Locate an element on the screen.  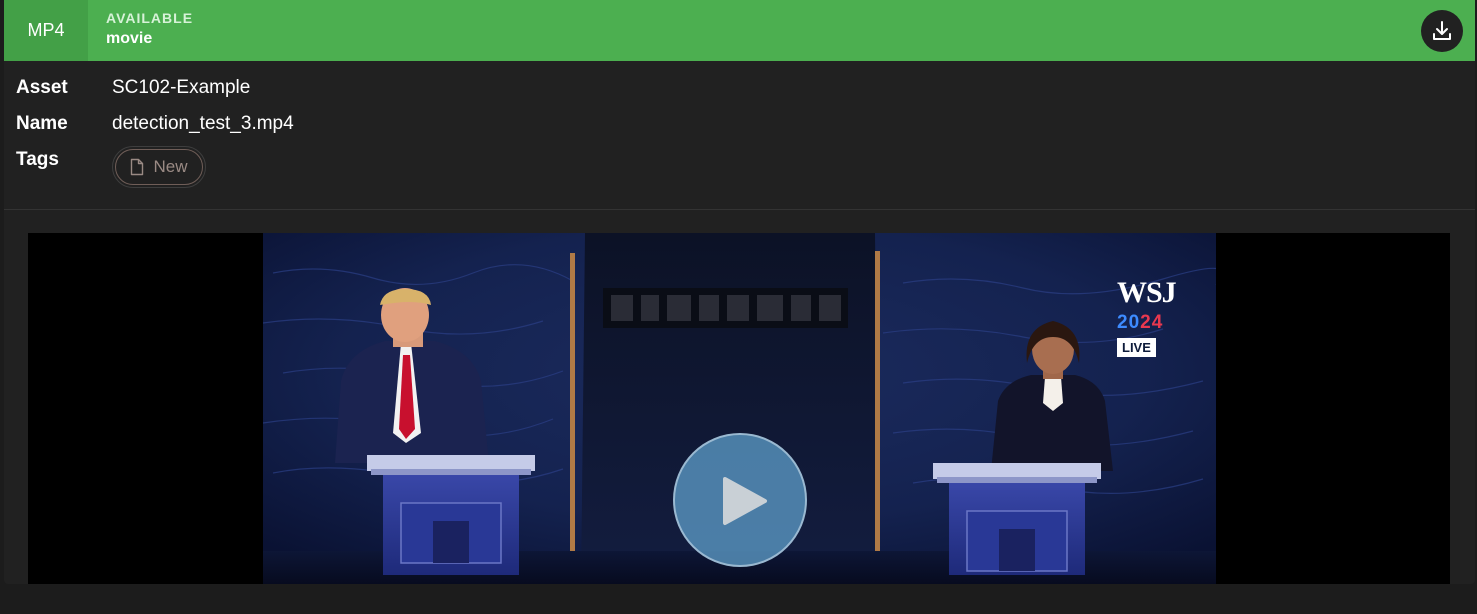
wsj-live-overlay: WSJ 2024 LIVE is located at coordinates (1147, 317).